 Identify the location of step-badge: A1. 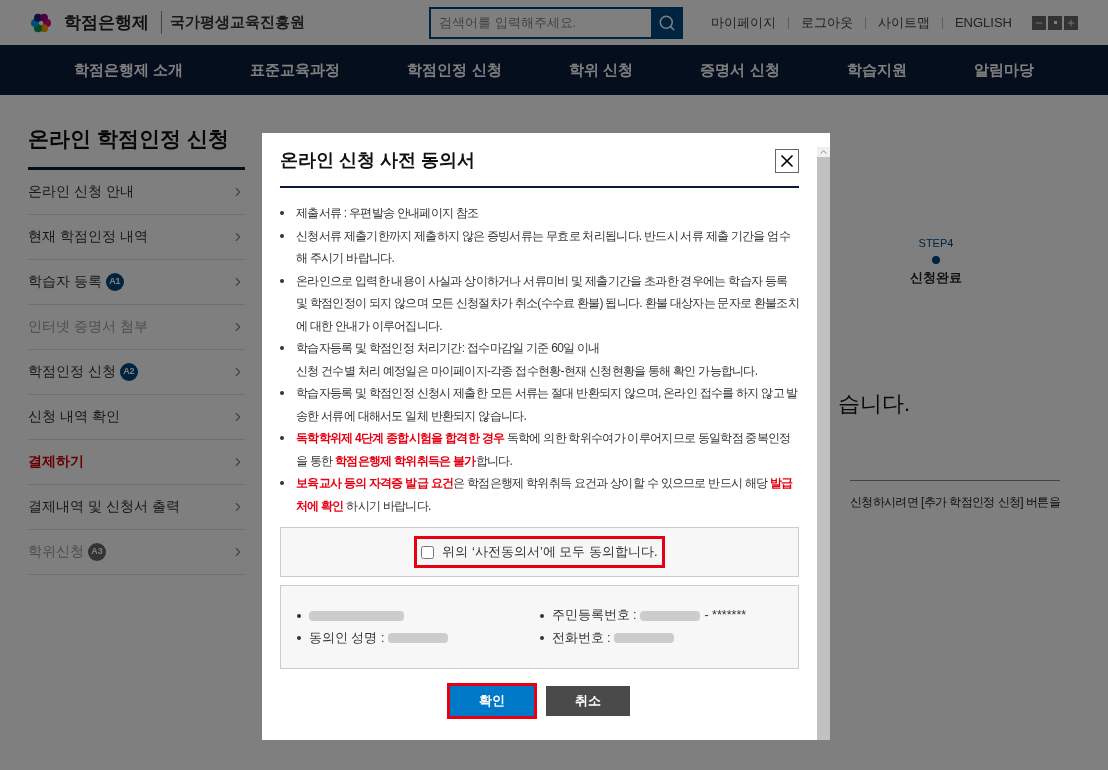
(114, 281).